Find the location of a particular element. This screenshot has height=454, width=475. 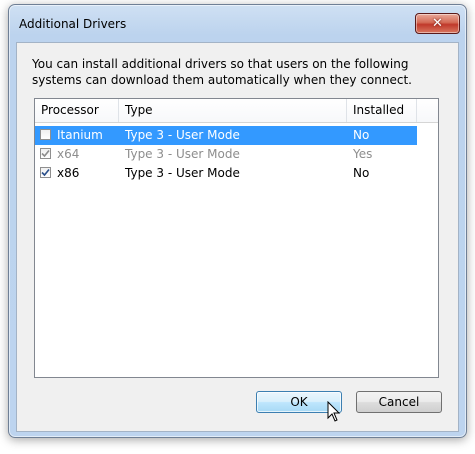

column-header-type: Type is located at coordinates (233, 110).